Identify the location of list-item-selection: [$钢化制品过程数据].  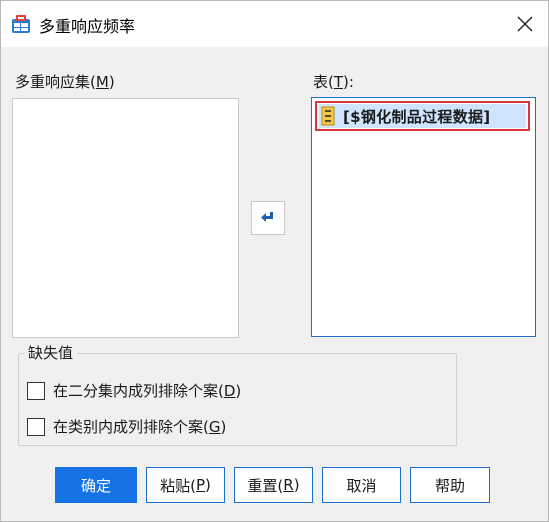
(422, 116).